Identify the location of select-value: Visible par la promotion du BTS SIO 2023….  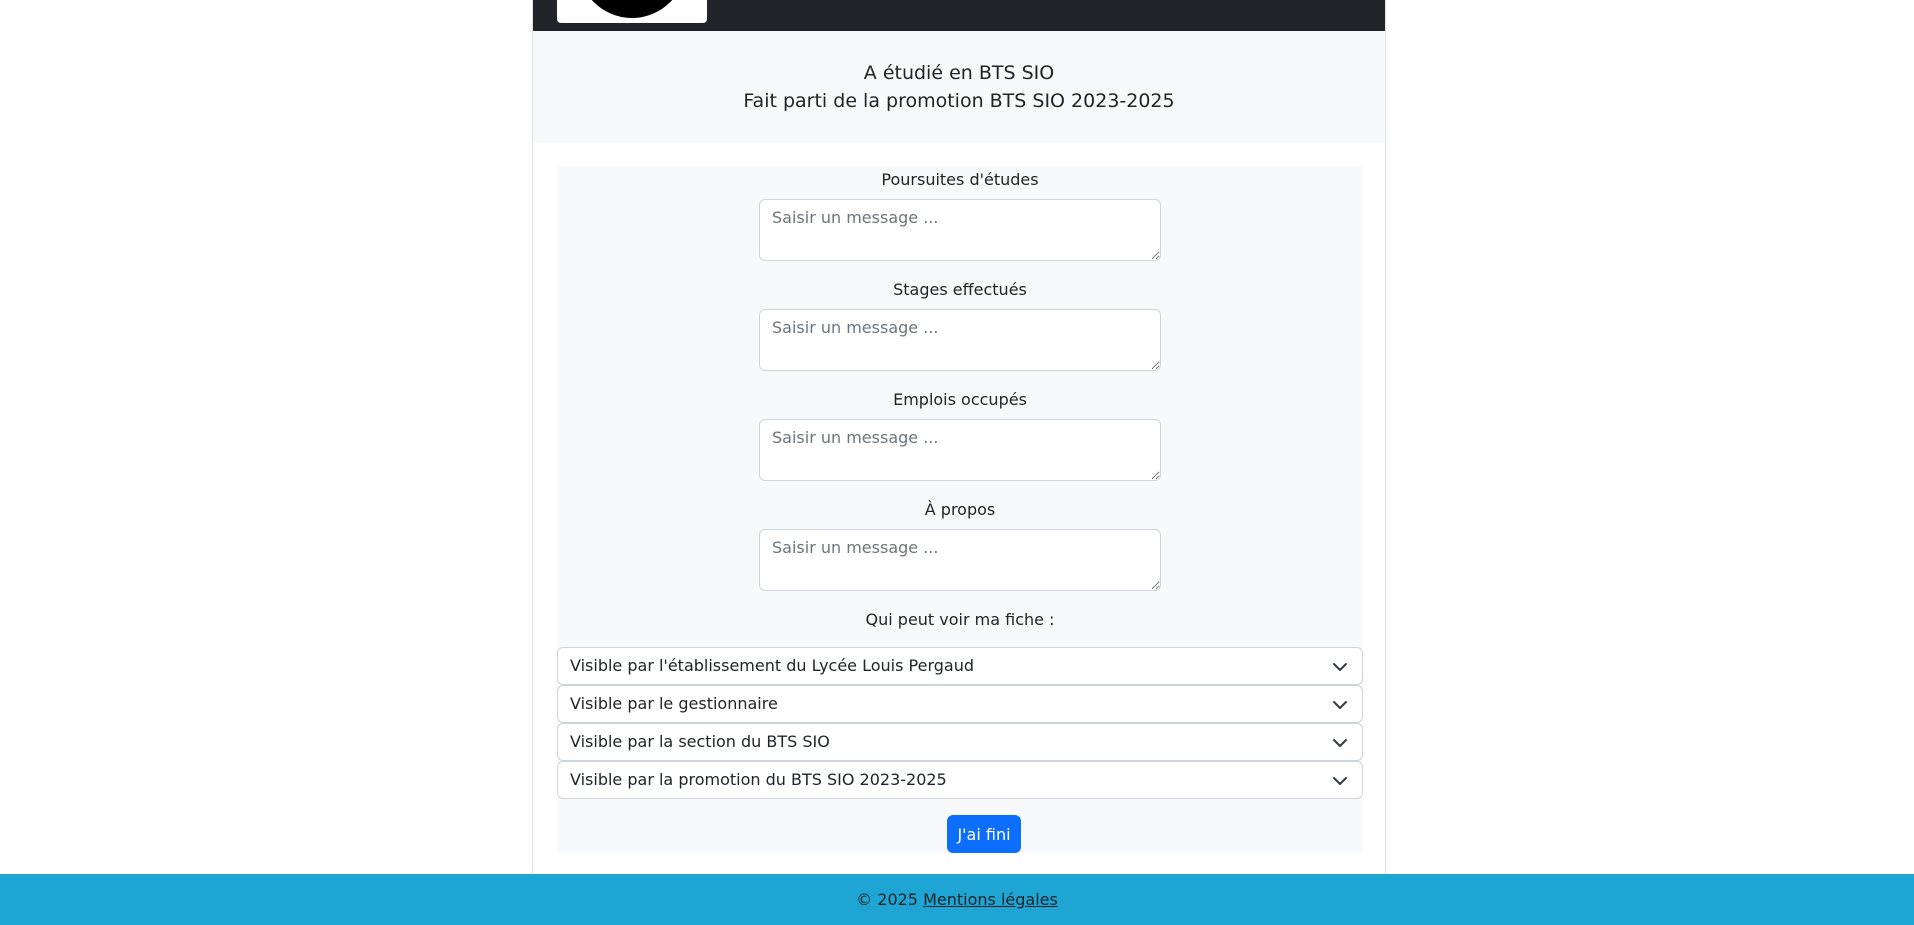
(758, 779).